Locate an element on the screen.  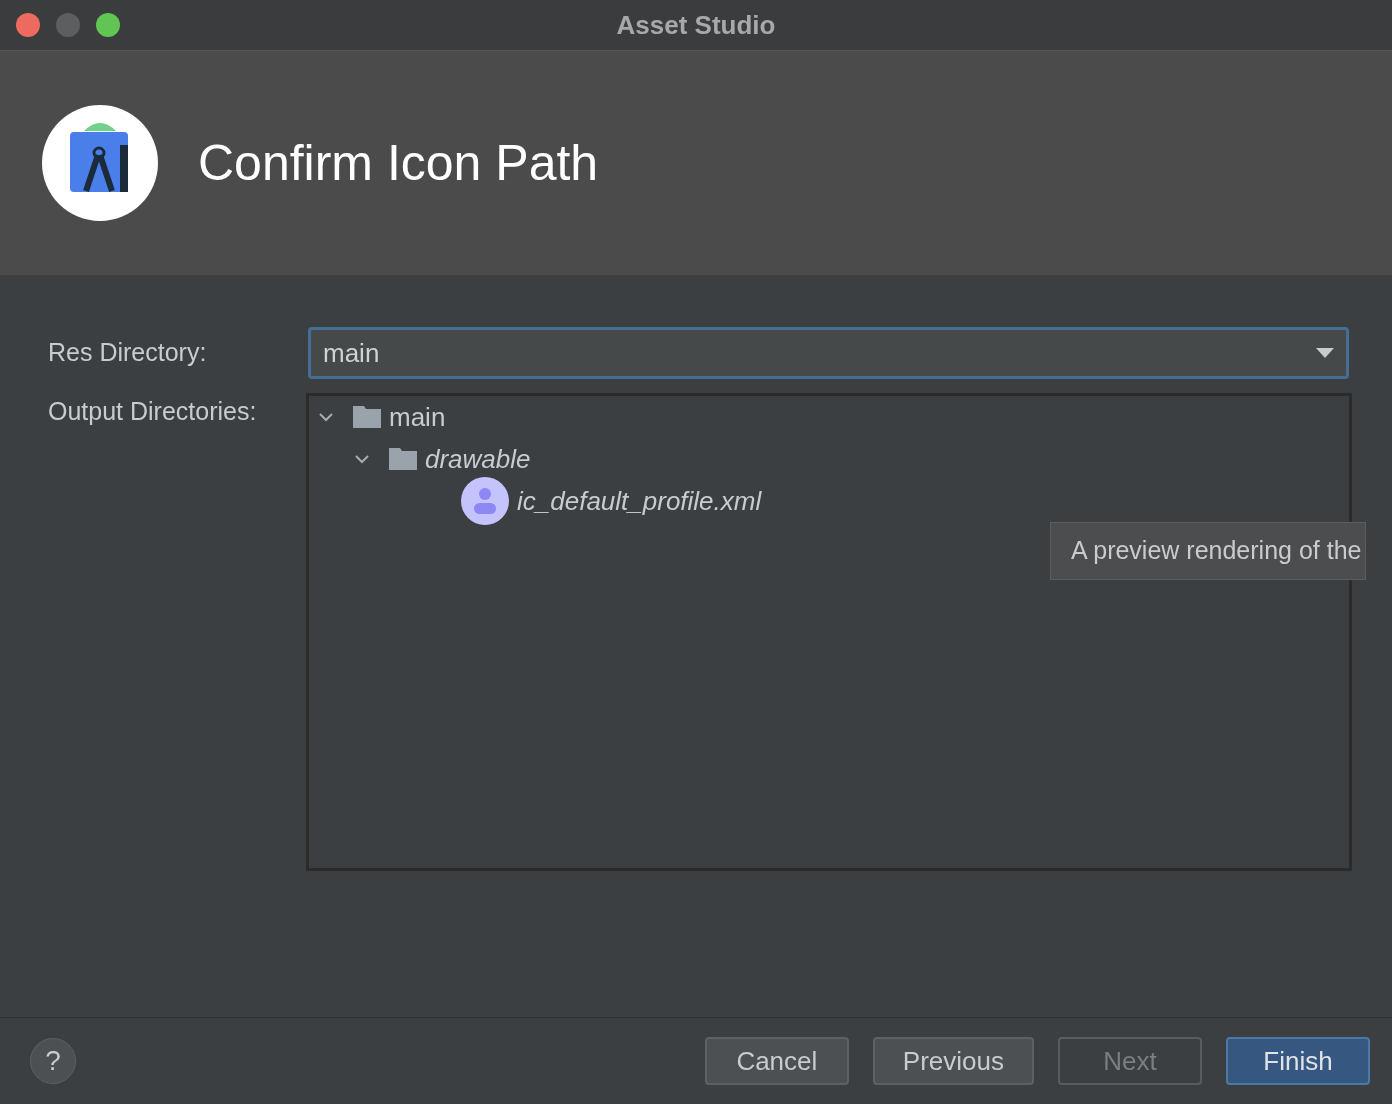
app-logo-icon is located at coordinates (100, 163).